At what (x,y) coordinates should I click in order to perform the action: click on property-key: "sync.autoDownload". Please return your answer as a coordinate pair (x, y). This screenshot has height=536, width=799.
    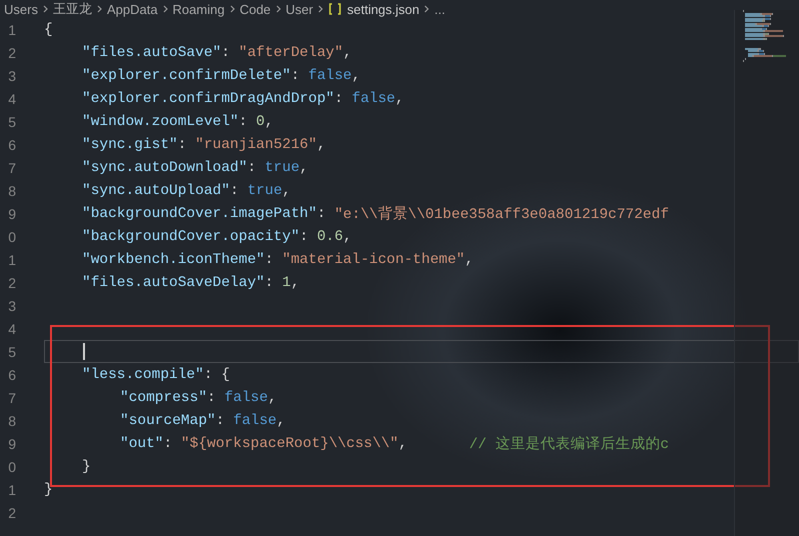
    Looking at the image, I should click on (165, 168).